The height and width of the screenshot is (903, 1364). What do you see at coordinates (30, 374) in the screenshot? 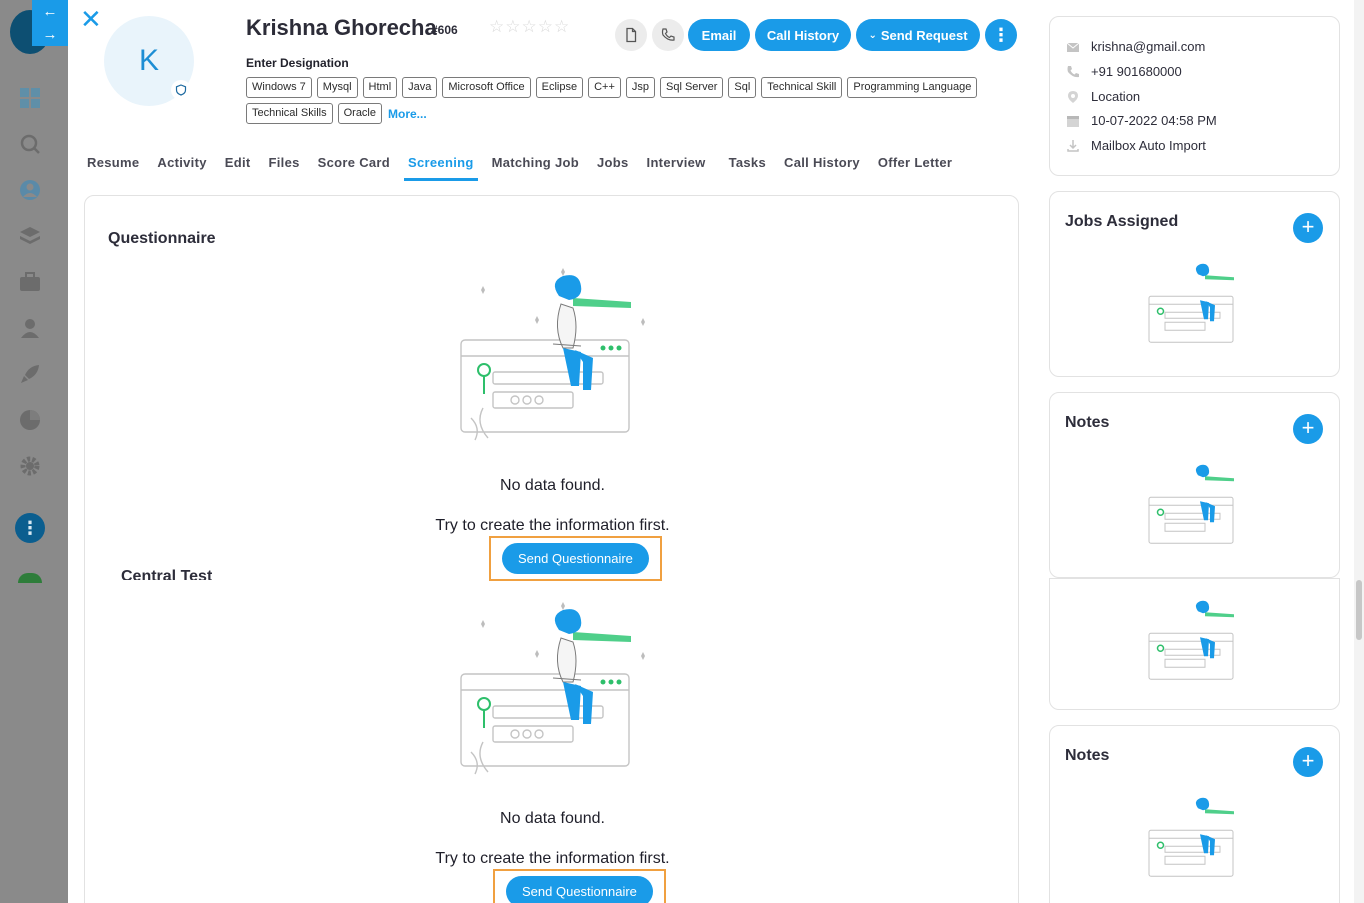
I see `rocket-icon` at bounding box center [30, 374].